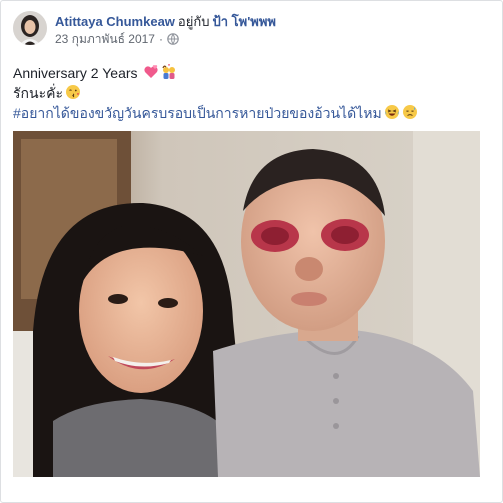 This screenshot has width=503, height=503. Describe the element at coordinates (115, 21) in the screenshot. I see `author-name: Atittaya Chumkeaw` at that location.